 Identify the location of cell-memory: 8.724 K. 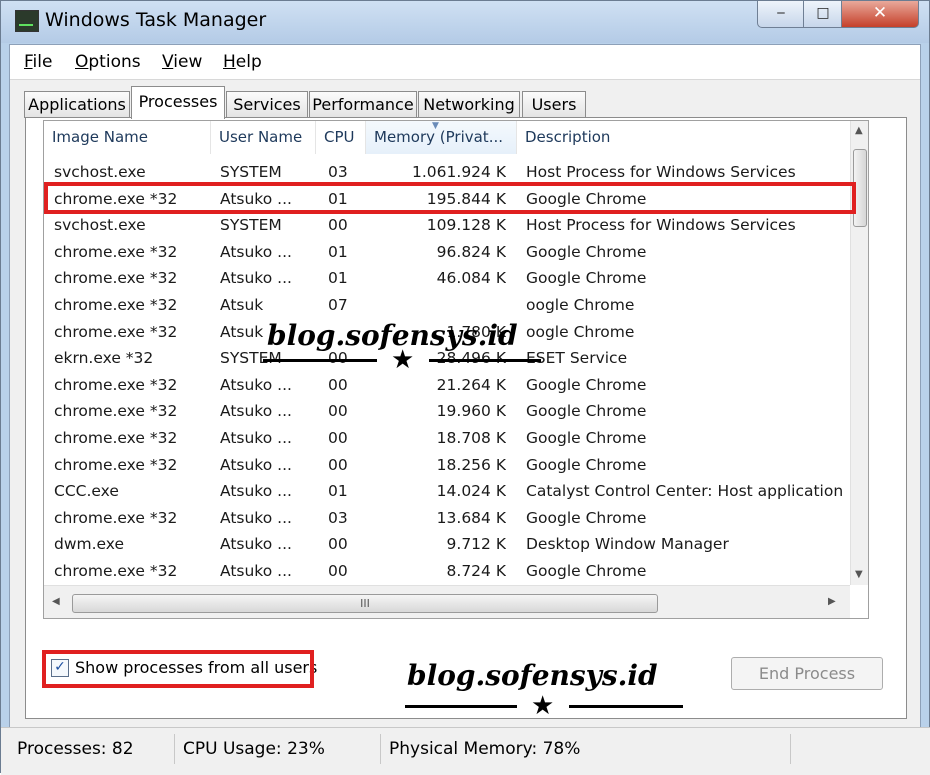
(476, 571).